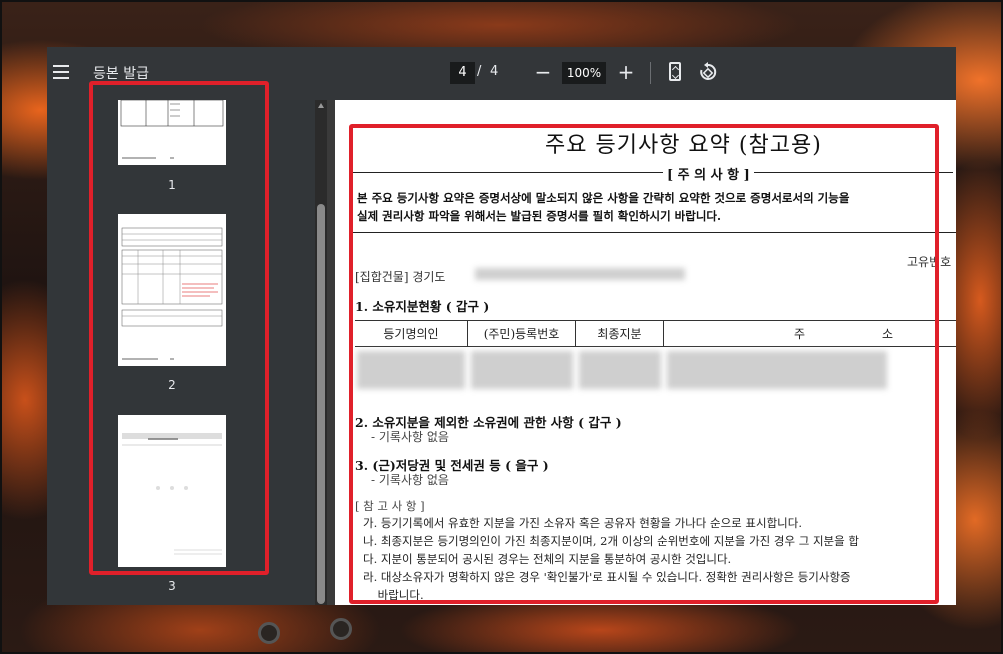 The image size is (1003, 654). I want to click on redacted-address, so click(580, 274).